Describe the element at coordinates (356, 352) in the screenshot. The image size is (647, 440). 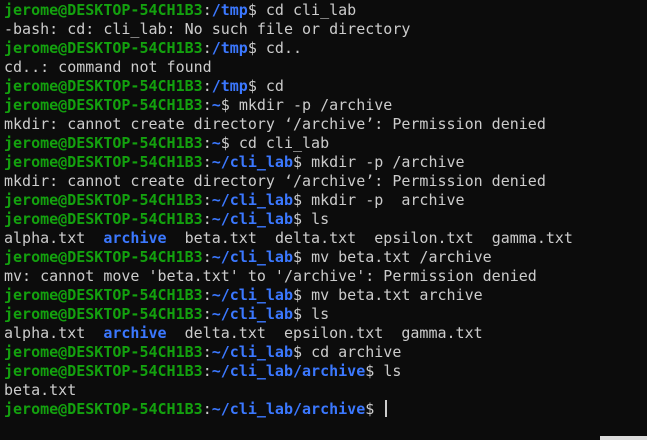
I see `command-text: cd archive` at that location.